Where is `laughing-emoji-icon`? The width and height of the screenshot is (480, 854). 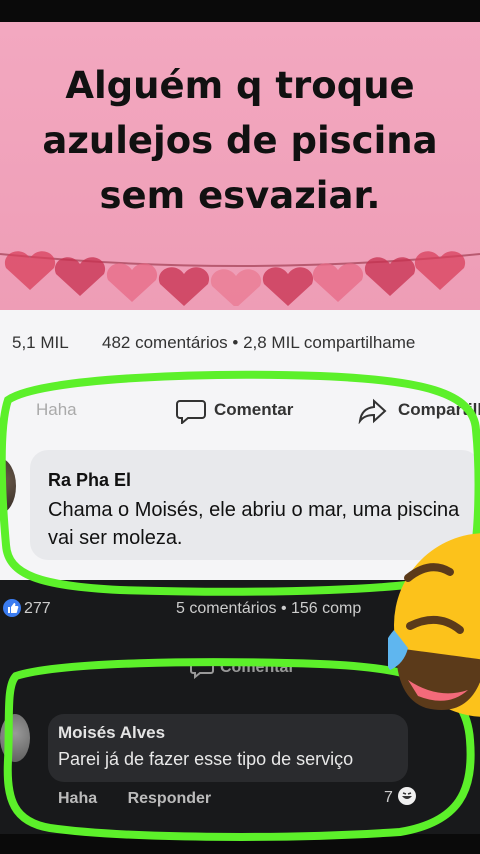 laughing-emoji-icon is located at coordinates (434, 625).